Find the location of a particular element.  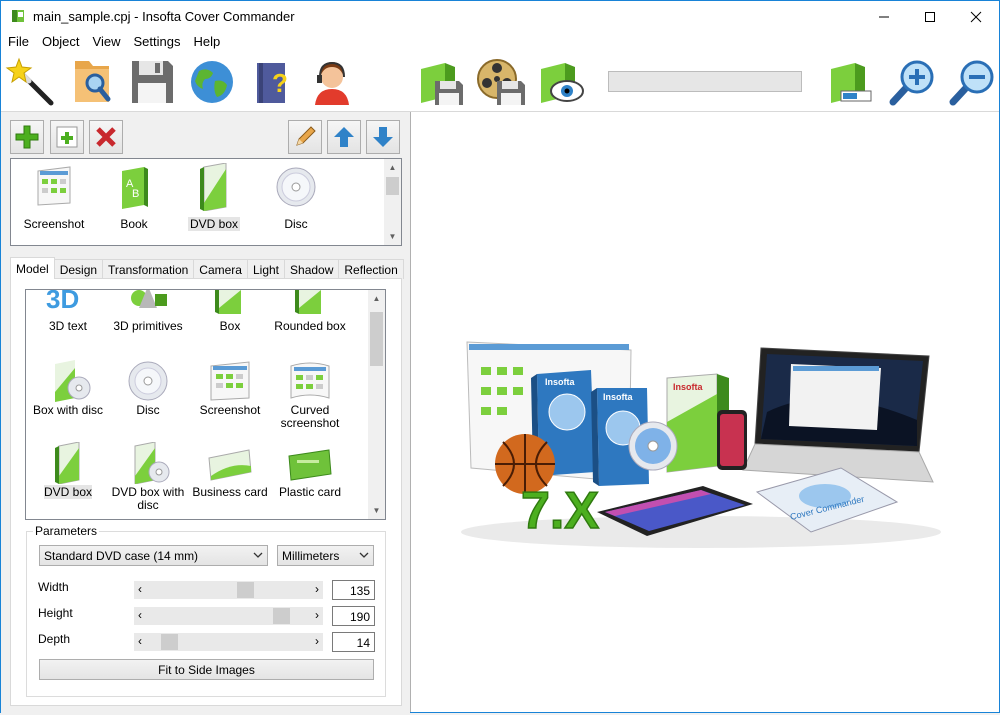

save-image-button is located at coordinates (440, 82).